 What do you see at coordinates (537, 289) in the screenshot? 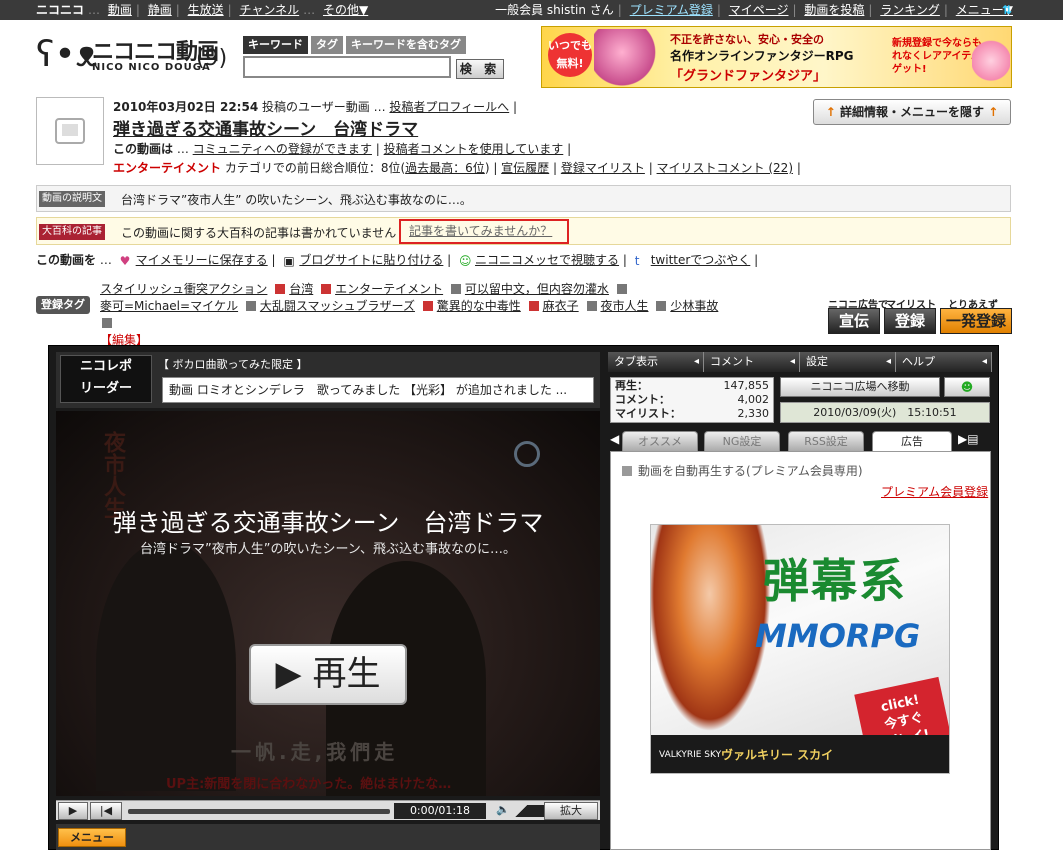
I see `tag-item: 可以留中文，但内容勿灌水` at bounding box center [537, 289].